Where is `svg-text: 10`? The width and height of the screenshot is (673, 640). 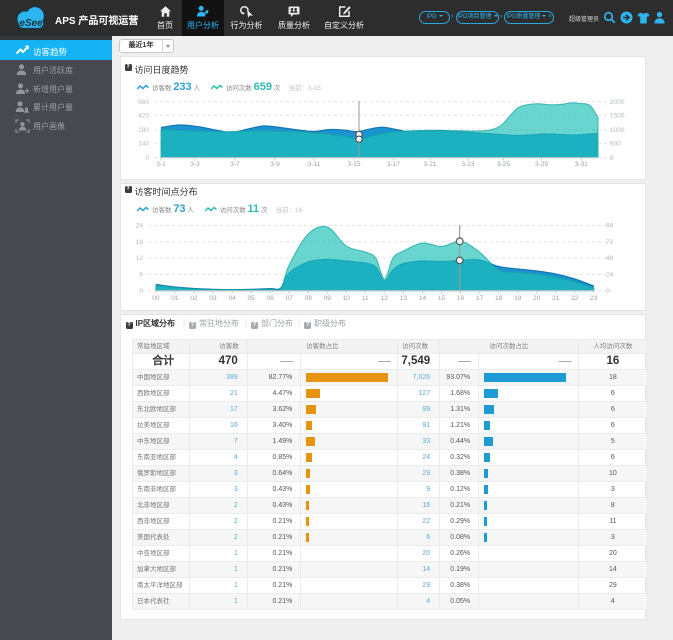
svg-text: 10 is located at coordinates (347, 298).